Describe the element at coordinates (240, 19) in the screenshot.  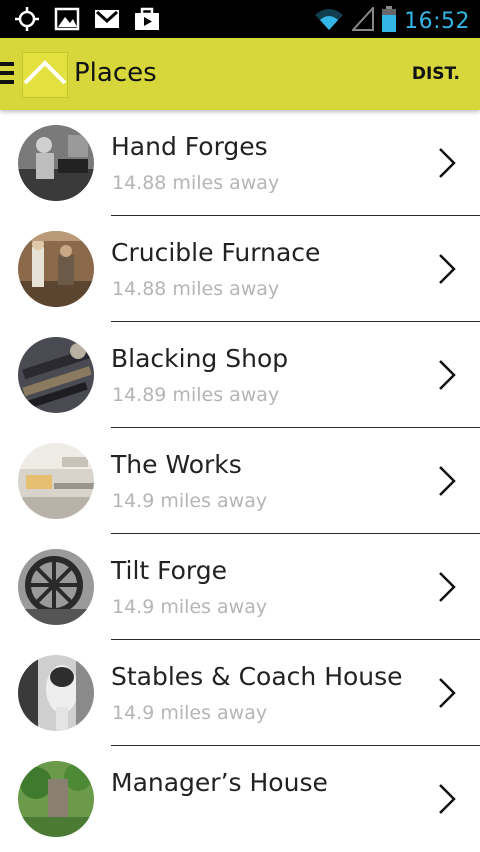
I see `status-bar: 16:52` at that location.